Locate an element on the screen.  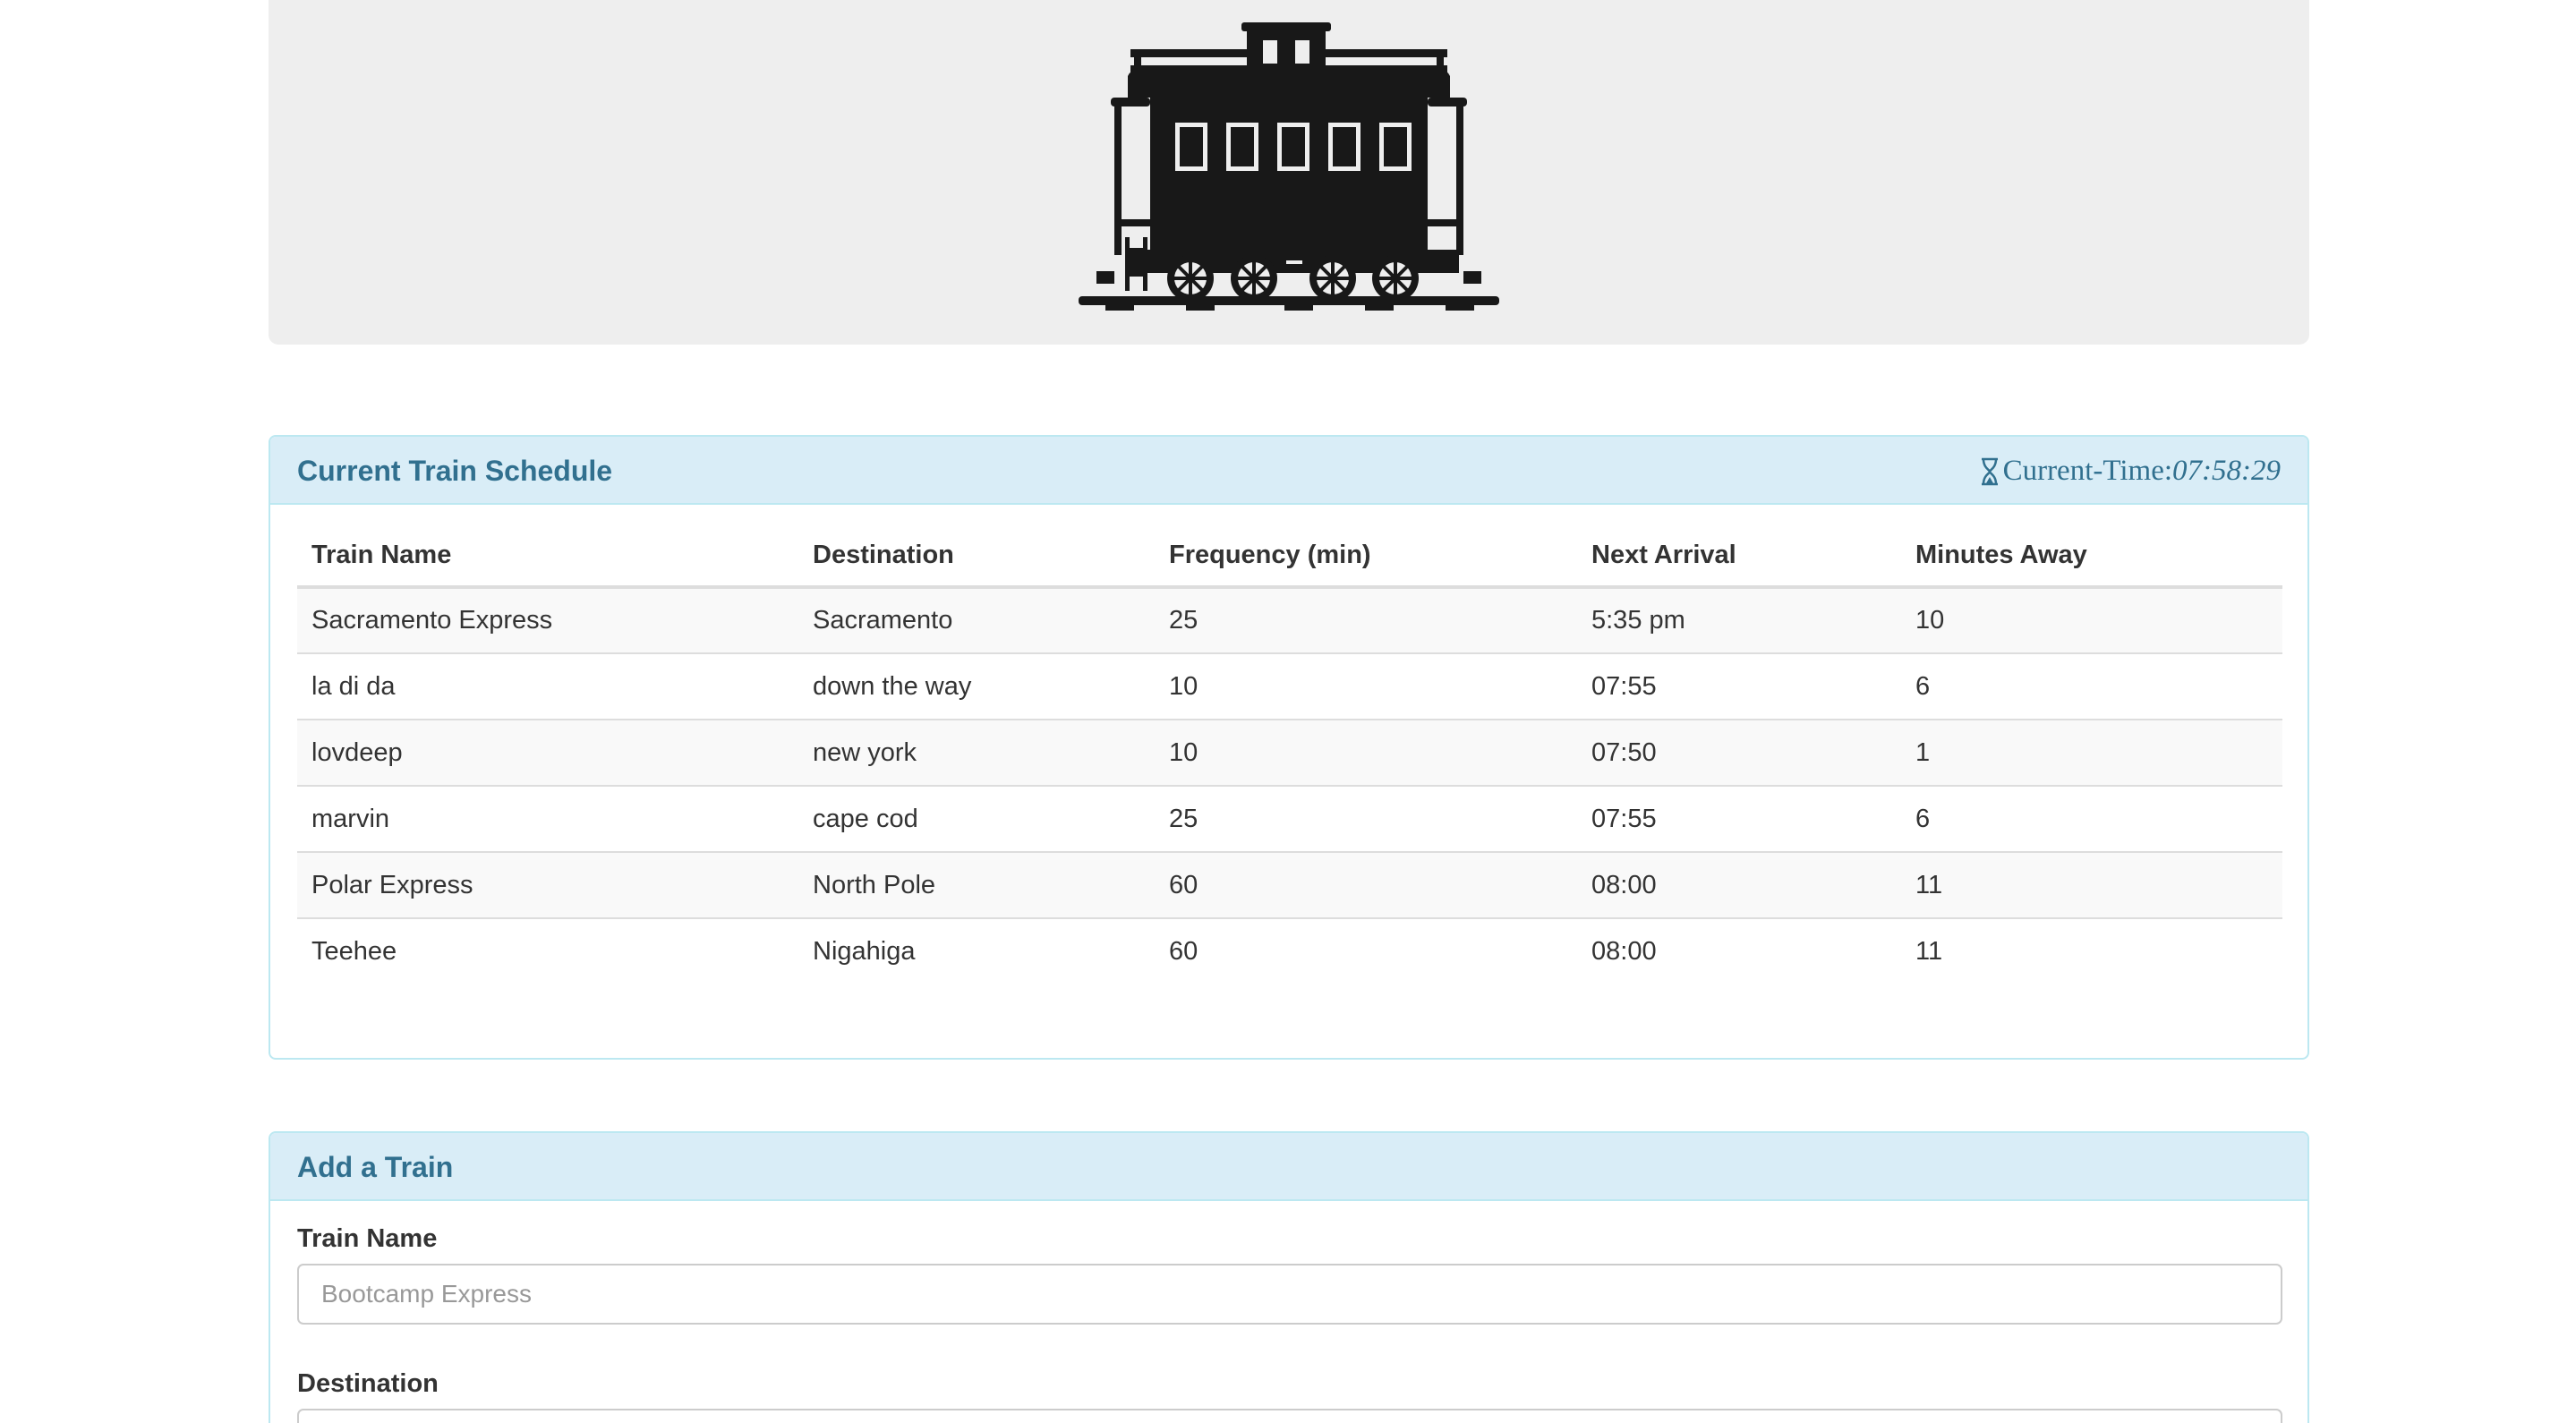
table-row: Teehee Nigahiga 60 08:00 11 is located at coordinates (1289, 950).